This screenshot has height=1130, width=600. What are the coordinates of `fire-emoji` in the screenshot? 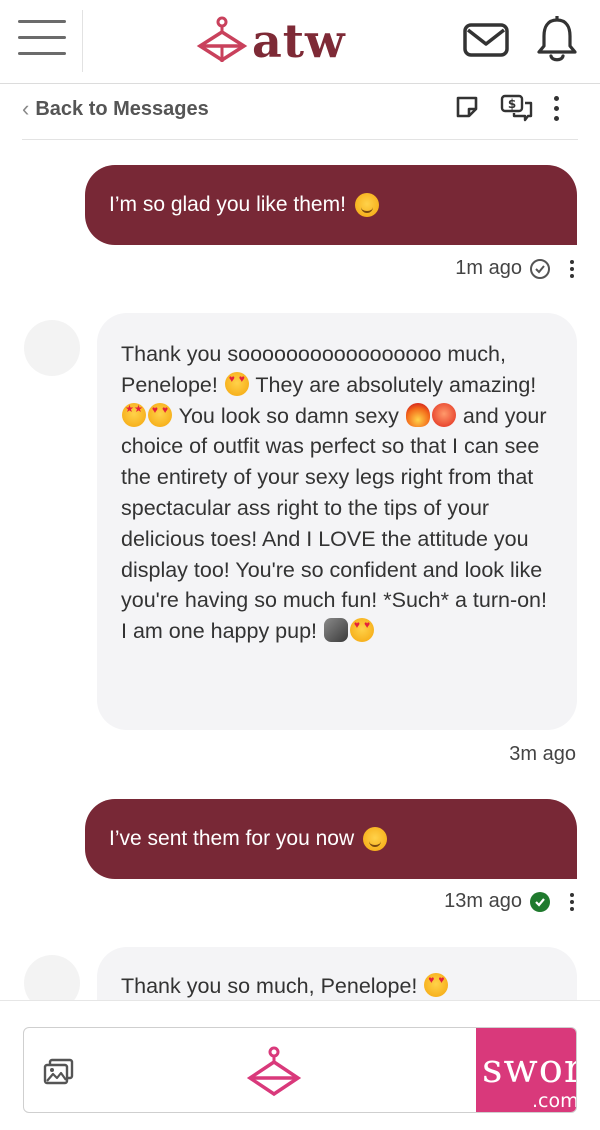 It's located at (417, 414).